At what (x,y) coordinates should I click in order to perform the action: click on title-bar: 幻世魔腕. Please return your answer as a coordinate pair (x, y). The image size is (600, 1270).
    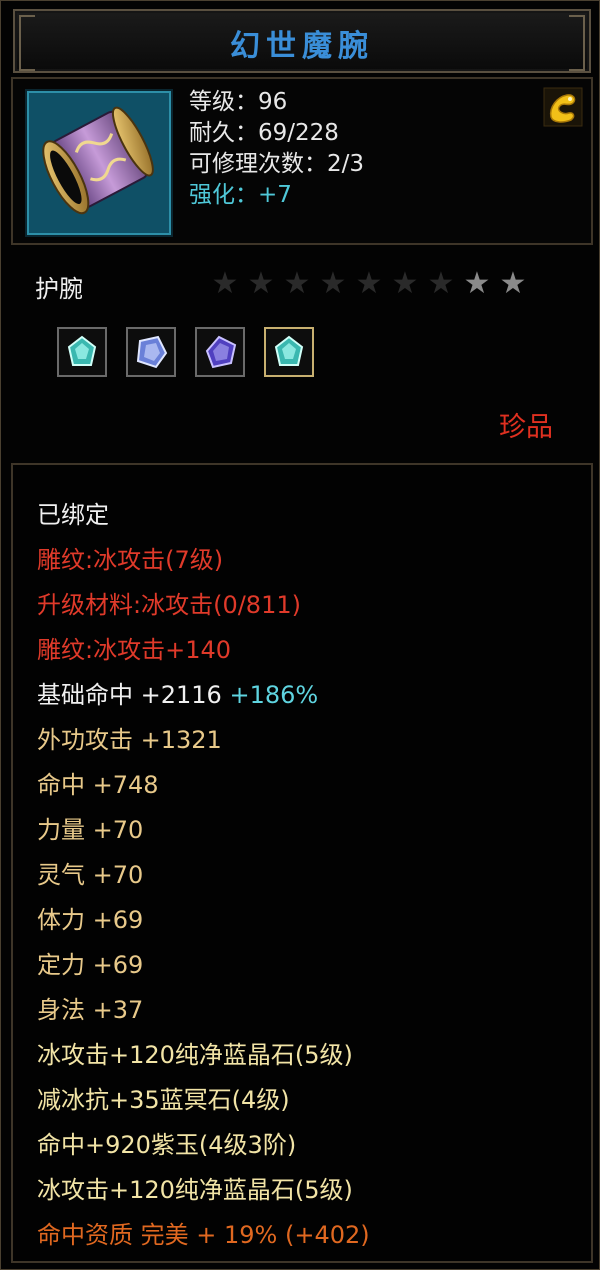
    Looking at the image, I should click on (302, 41).